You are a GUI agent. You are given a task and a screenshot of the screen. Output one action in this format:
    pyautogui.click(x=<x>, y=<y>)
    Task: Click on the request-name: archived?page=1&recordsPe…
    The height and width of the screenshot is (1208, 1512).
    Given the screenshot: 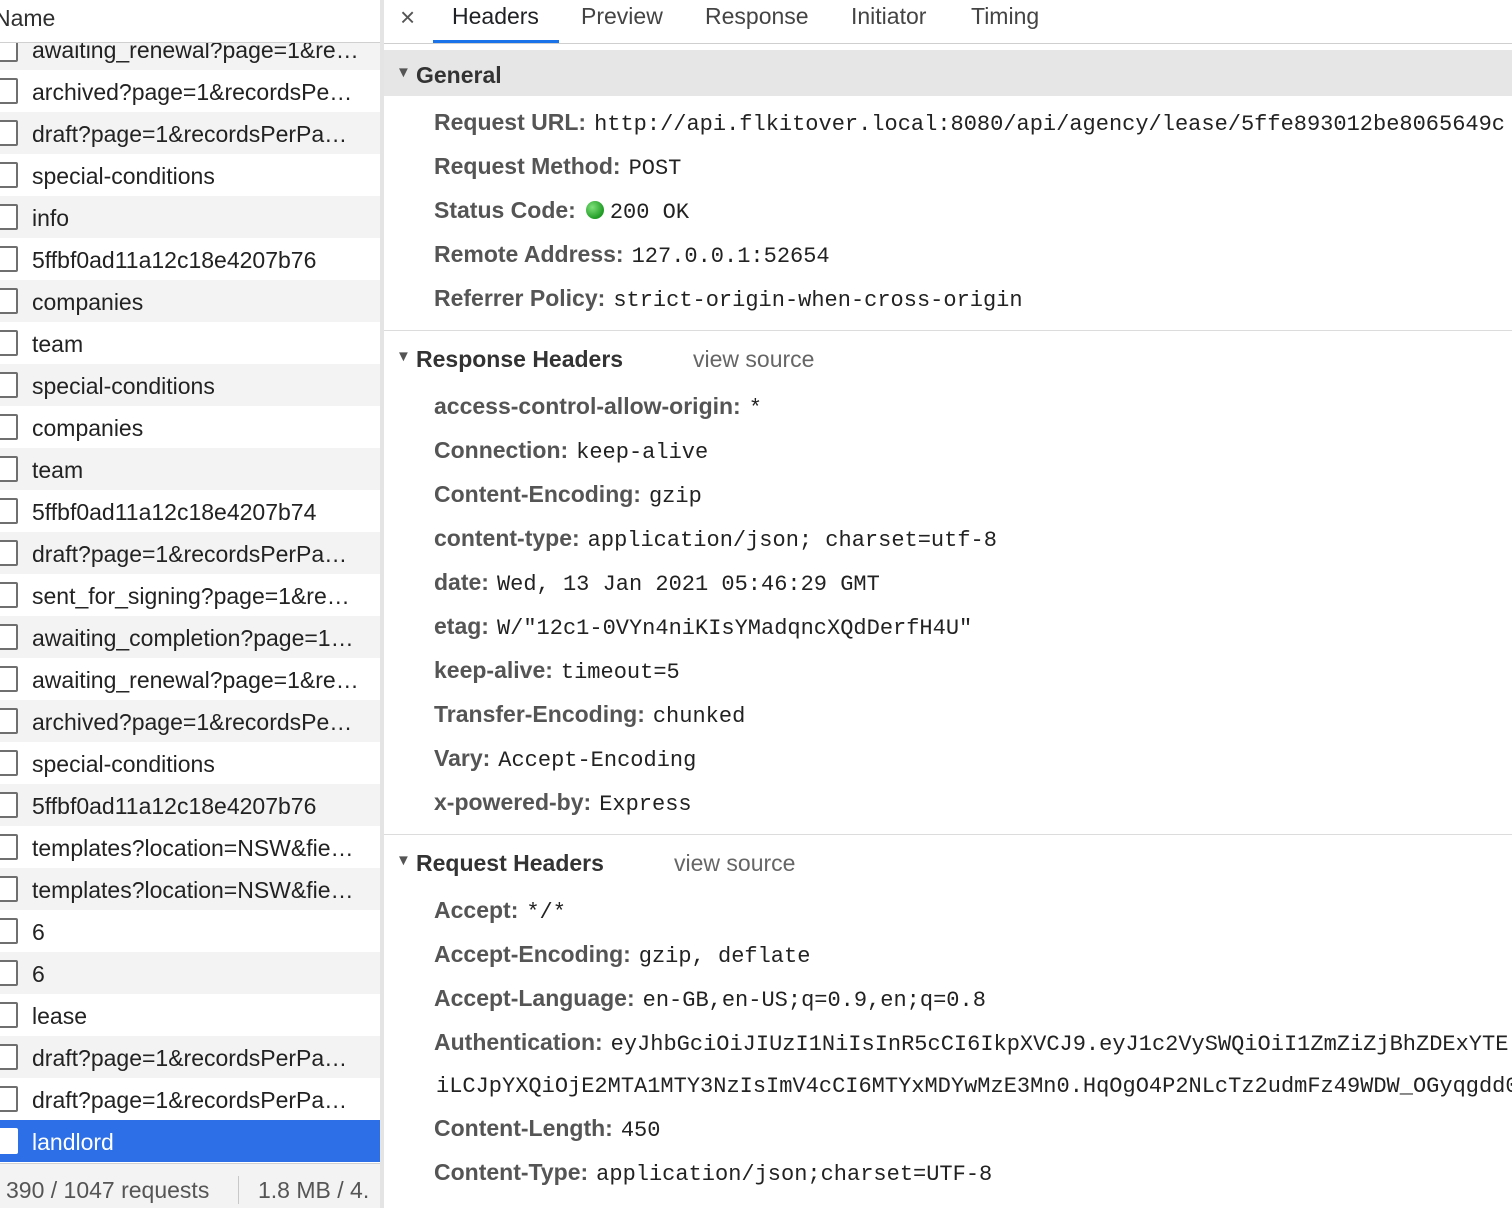 What is the action you would take?
    pyautogui.click(x=192, y=722)
    